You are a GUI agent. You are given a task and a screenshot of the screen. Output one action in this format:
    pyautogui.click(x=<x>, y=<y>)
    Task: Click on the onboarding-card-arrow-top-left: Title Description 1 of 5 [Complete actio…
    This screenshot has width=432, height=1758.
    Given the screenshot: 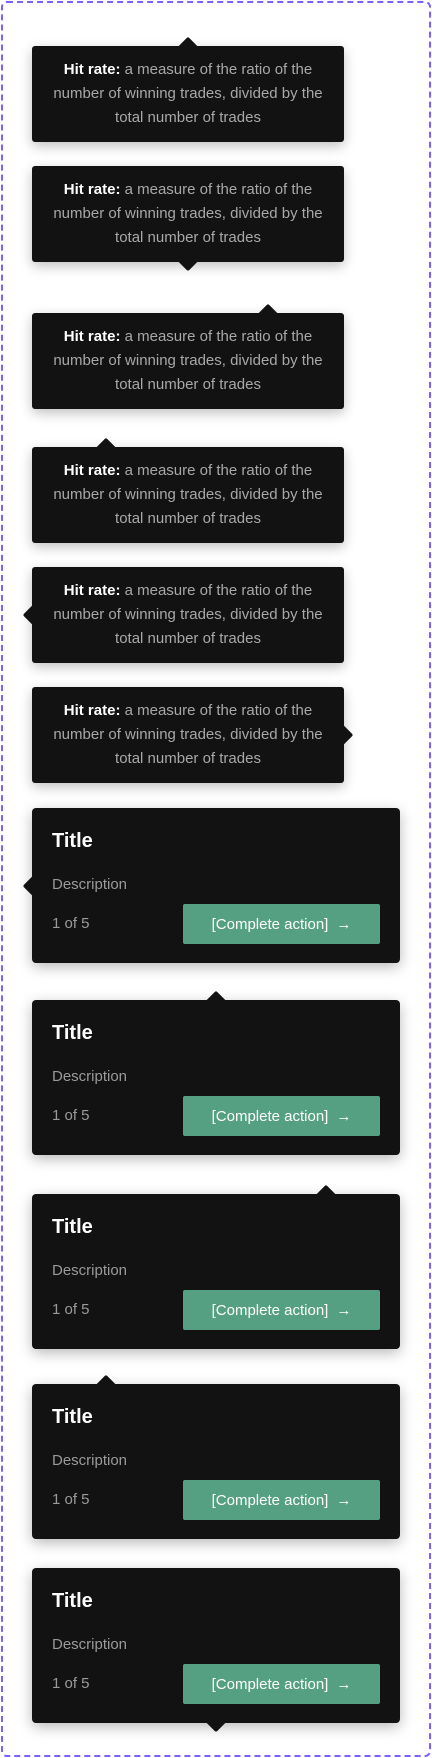 What is the action you would take?
    pyautogui.click(x=216, y=1456)
    